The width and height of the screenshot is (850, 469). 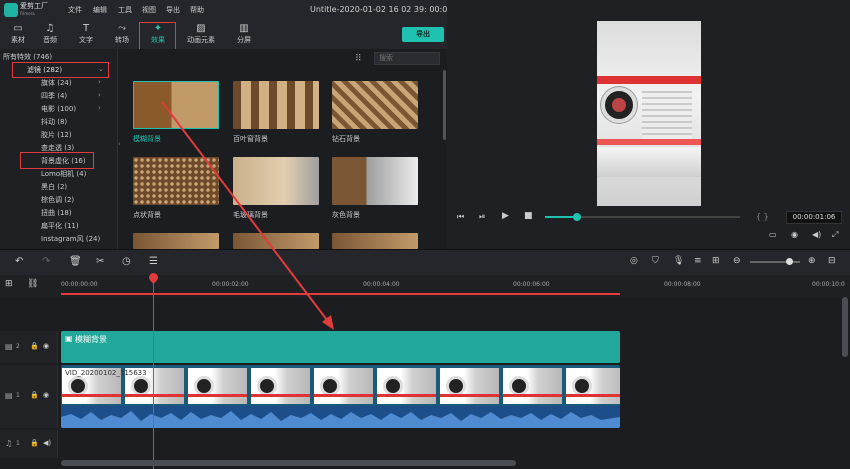 What do you see at coordinates (58, 109) in the screenshot?
I see `sidebar-category-item: 电影 (100)` at bounding box center [58, 109].